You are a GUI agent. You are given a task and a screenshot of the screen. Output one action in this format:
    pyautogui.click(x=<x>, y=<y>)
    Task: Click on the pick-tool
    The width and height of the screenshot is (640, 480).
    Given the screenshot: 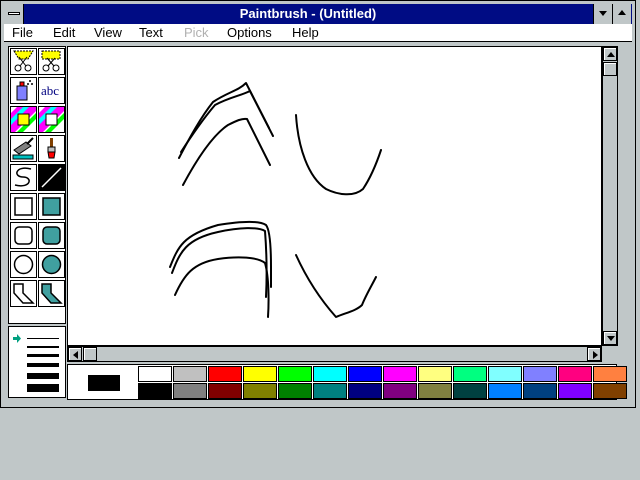 What is the action you would take?
    pyautogui.click(x=51, y=61)
    